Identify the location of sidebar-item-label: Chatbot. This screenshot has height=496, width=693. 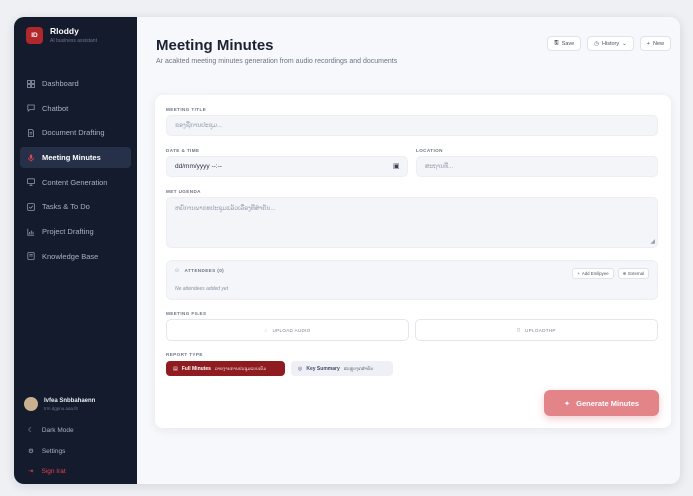
(55, 108).